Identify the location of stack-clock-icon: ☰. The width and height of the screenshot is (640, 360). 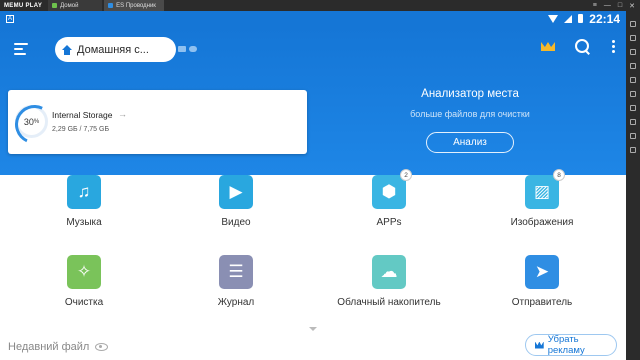
(236, 272).